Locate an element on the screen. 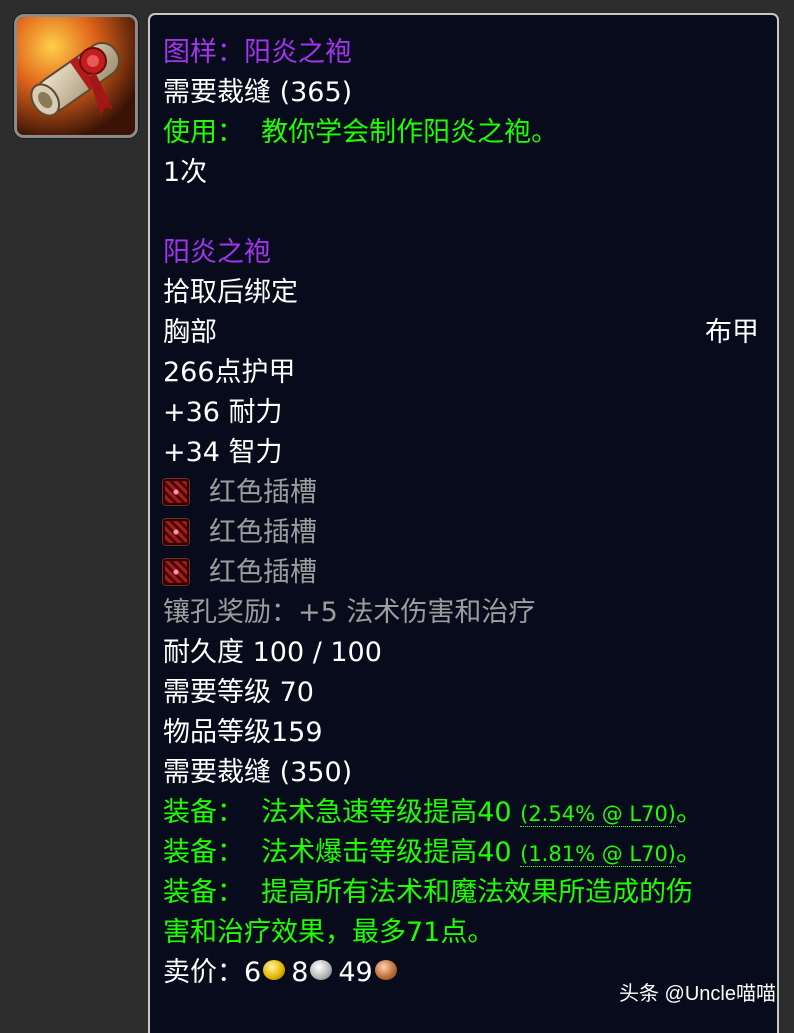 The height and width of the screenshot is (1033, 794). gold-coin-icon is located at coordinates (274, 970).